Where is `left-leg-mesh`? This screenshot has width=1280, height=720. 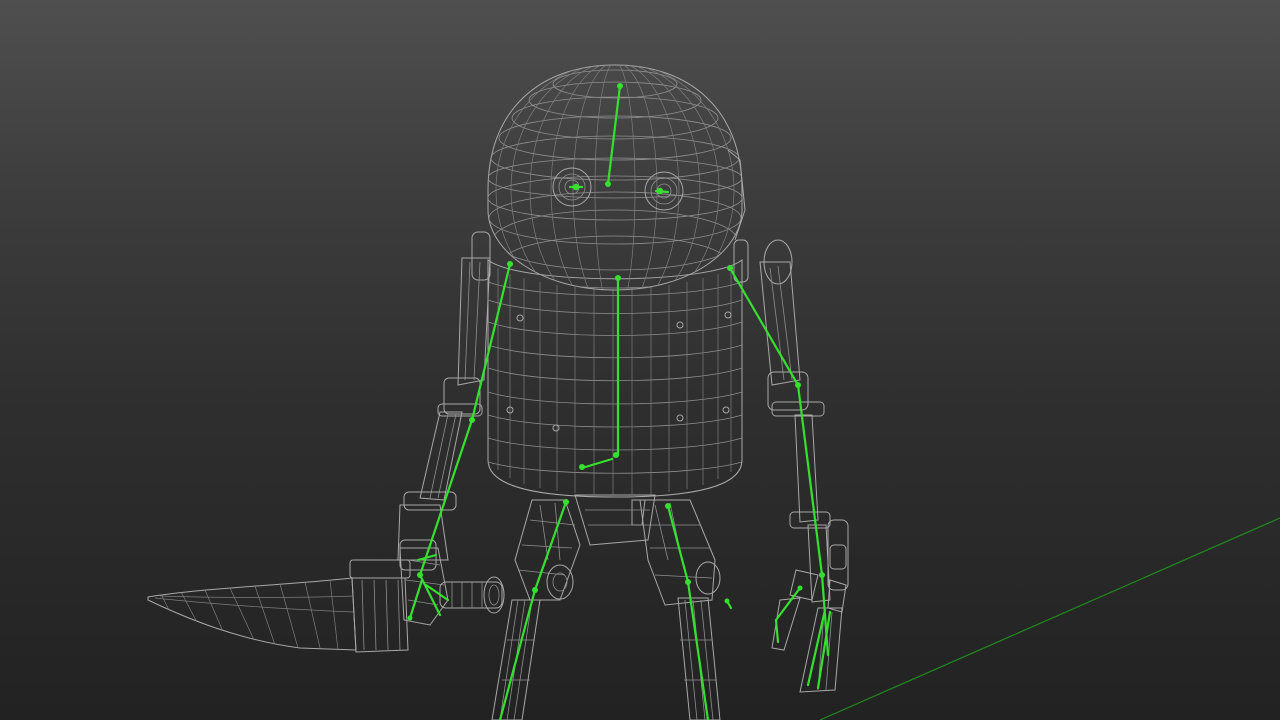 left-leg-mesh is located at coordinates (536, 609).